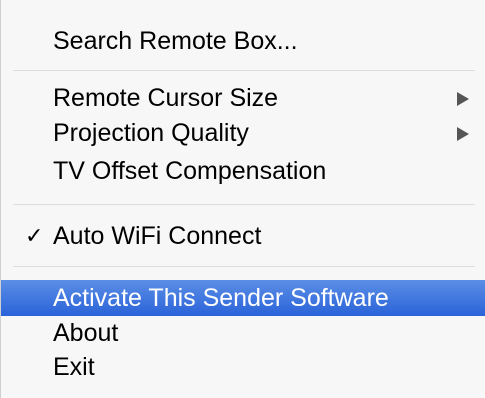 Image resolution: width=485 pixels, height=398 pixels. What do you see at coordinates (34, 235) in the screenshot?
I see `checkmark-icon: ✓` at bounding box center [34, 235].